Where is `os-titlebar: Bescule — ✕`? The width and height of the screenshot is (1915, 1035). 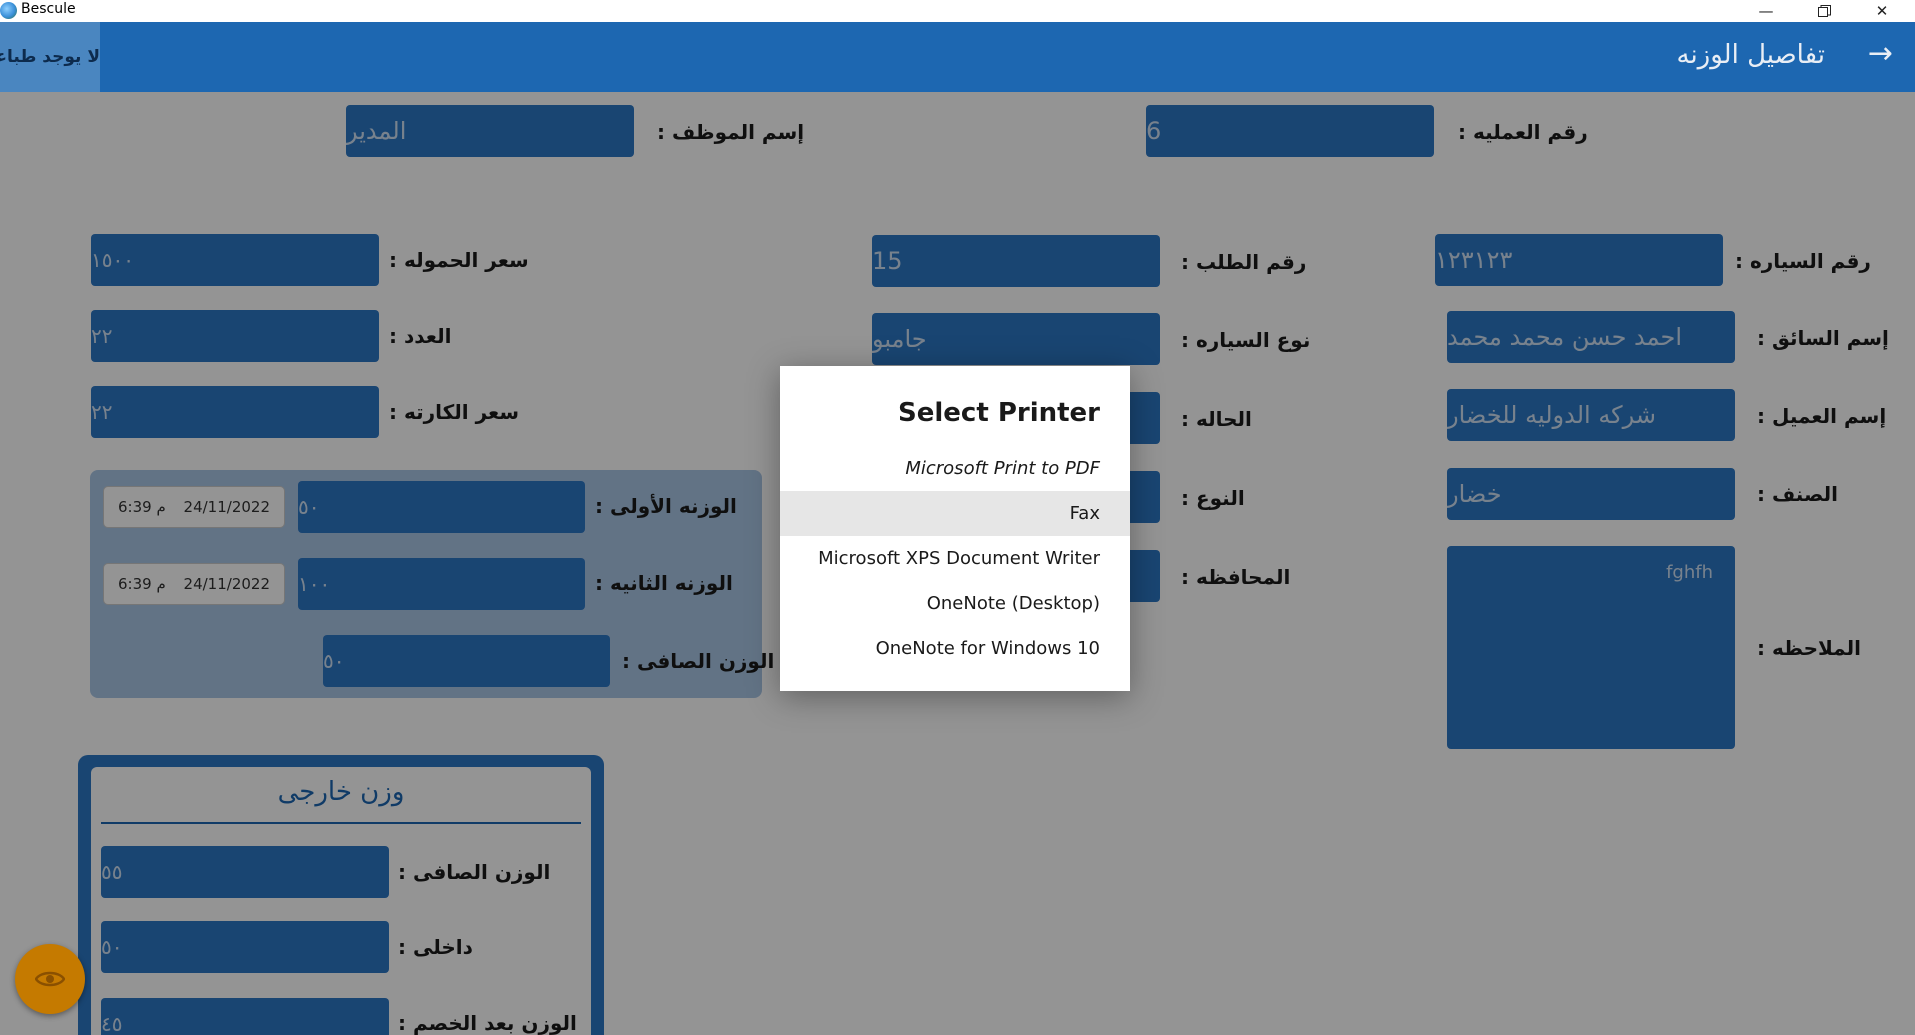
os-titlebar: Bescule — ✕ is located at coordinates (957, 11).